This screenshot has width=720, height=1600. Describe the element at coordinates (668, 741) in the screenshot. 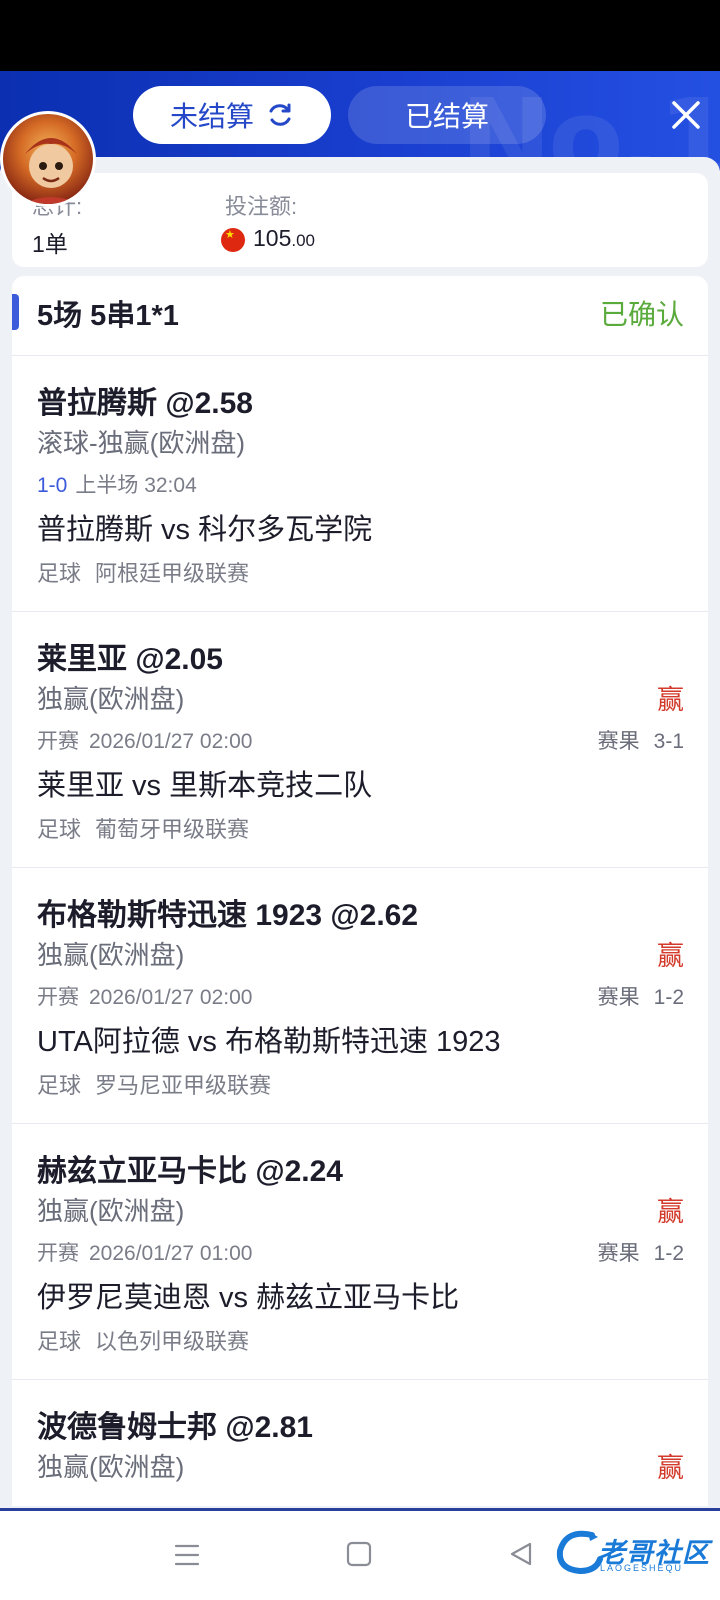

I see `result-value: 3-1` at that location.